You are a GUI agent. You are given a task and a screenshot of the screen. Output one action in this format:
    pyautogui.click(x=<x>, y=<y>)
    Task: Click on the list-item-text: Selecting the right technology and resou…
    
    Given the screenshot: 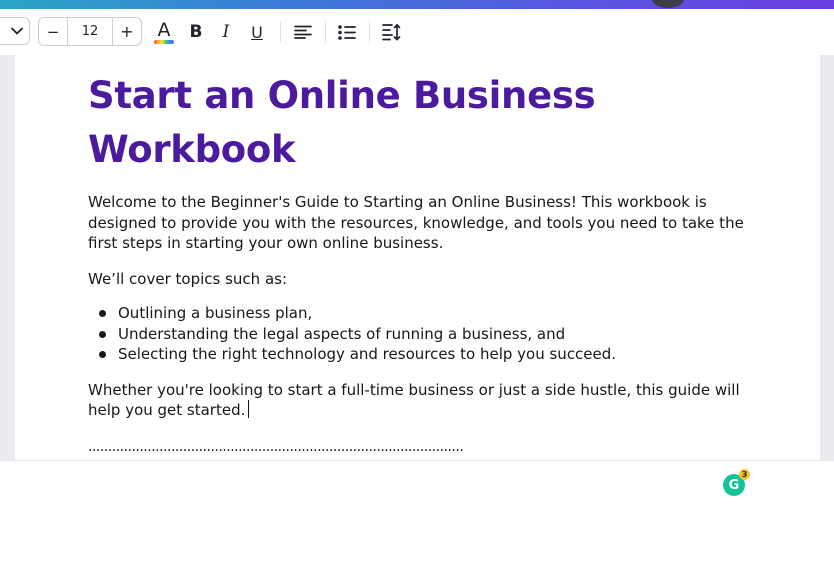 What is the action you would take?
    pyautogui.click(x=367, y=354)
    